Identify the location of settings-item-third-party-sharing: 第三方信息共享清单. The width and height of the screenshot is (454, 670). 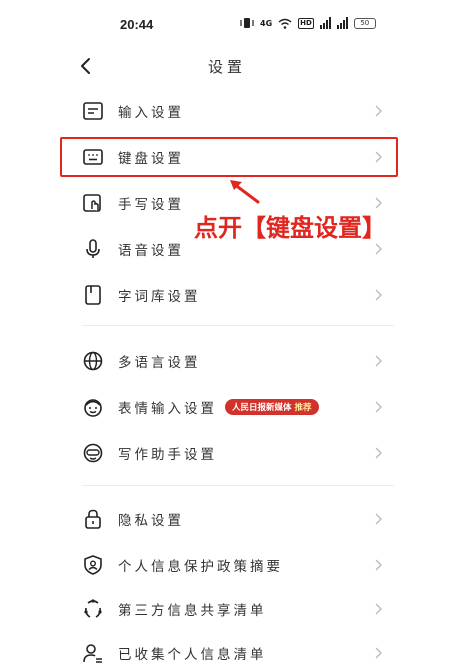
(230, 609).